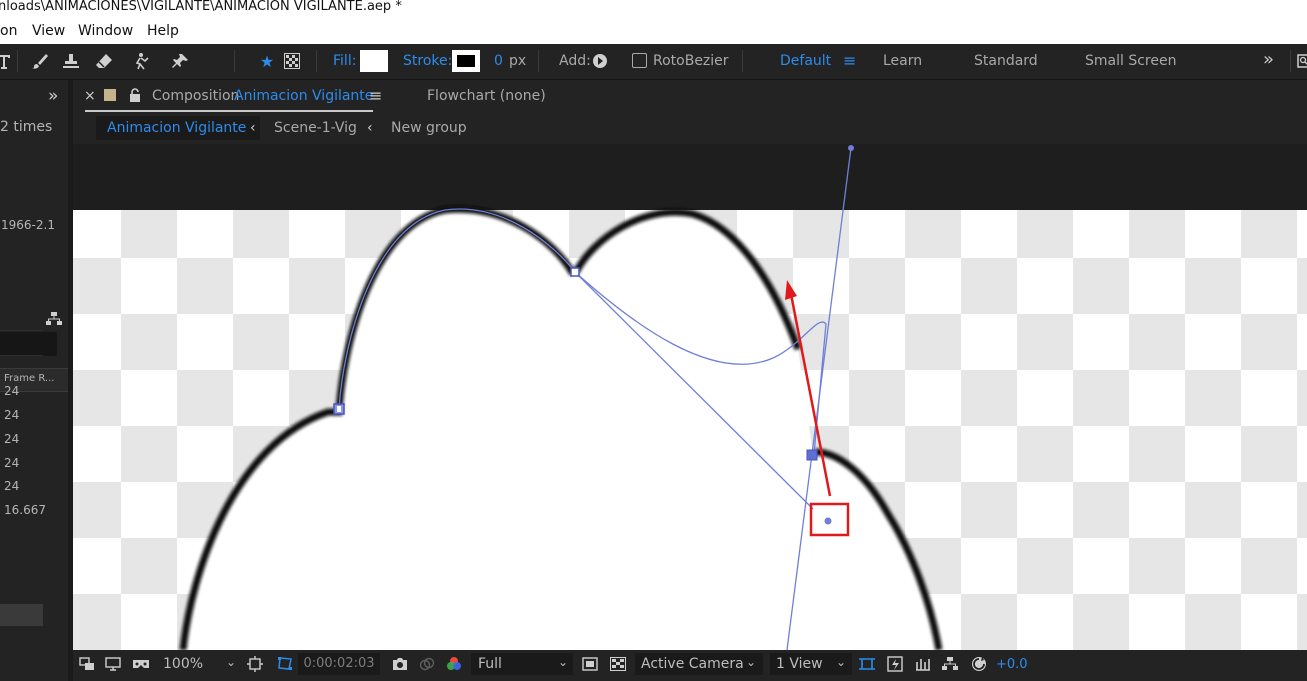 The height and width of the screenshot is (681, 1307). What do you see at coordinates (812, 455) in the screenshot?
I see `path-vertex-selected` at bounding box center [812, 455].